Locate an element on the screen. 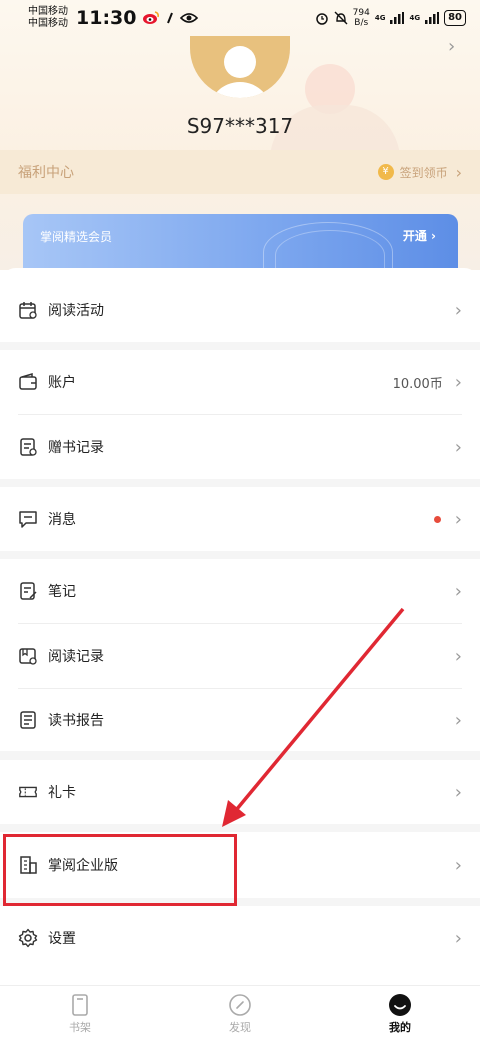 The image size is (480, 1040). tab-label: 我的 is located at coordinates (400, 1027).